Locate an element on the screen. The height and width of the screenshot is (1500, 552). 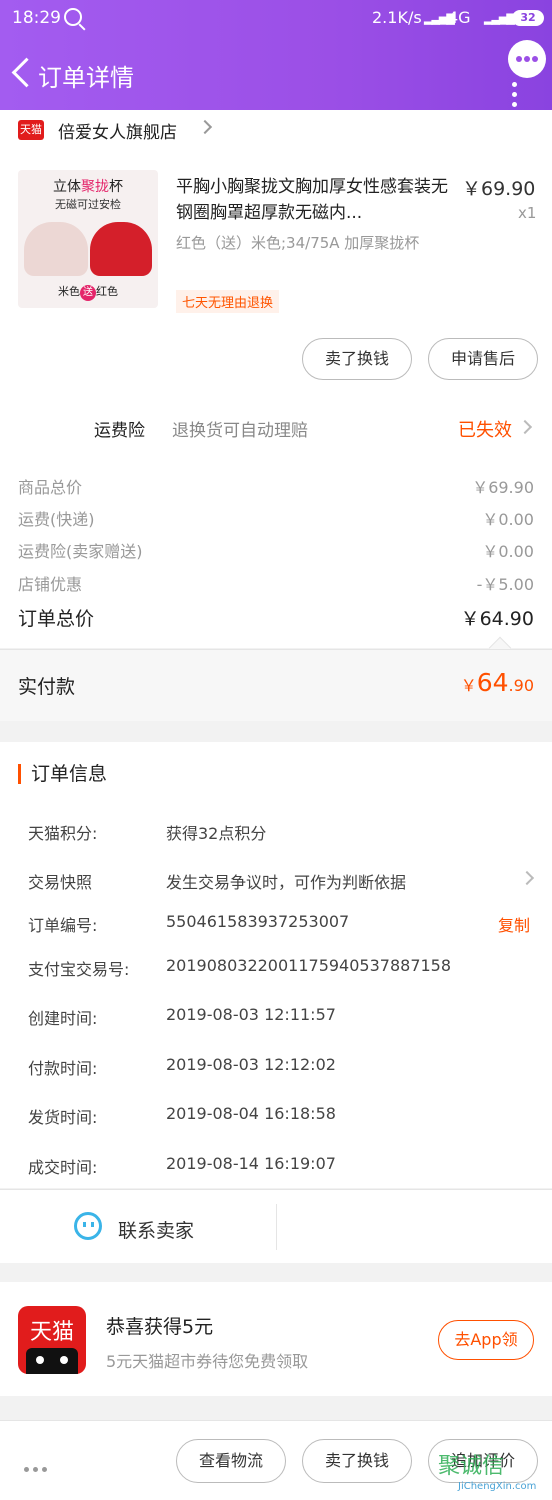
bra-beige-shape is located at coordinates (56, 249).